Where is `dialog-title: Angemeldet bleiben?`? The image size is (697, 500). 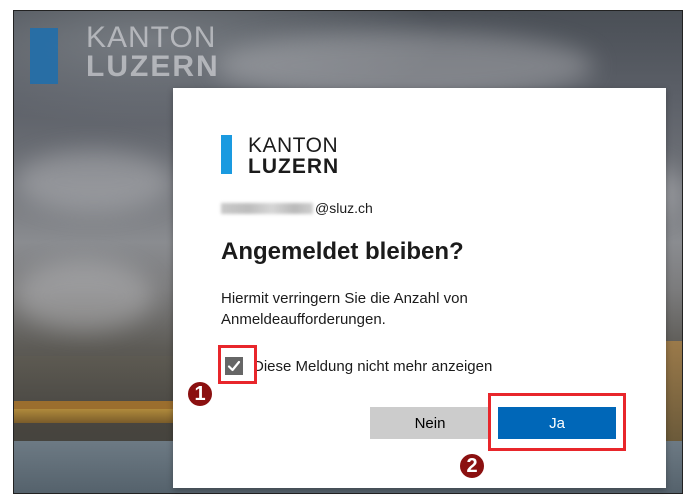
dialog-title: Angemeldet bleiben? is located at coordinates (342, 251).